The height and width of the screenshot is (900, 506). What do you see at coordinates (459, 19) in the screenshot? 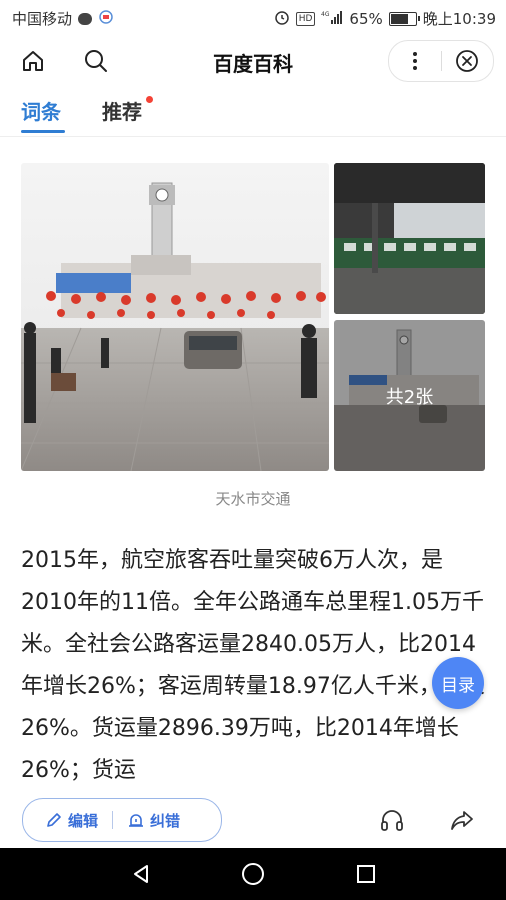
I see `clock: 晚上10:39` at bounding box center [459, 19].